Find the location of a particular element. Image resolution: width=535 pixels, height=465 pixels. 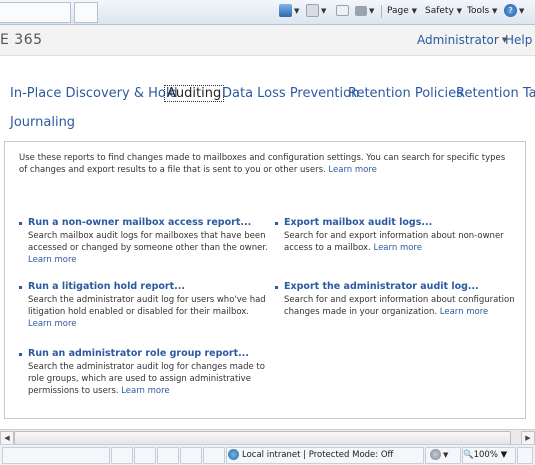

tab-auditing: Auditing is located at coordinates (194, 93).